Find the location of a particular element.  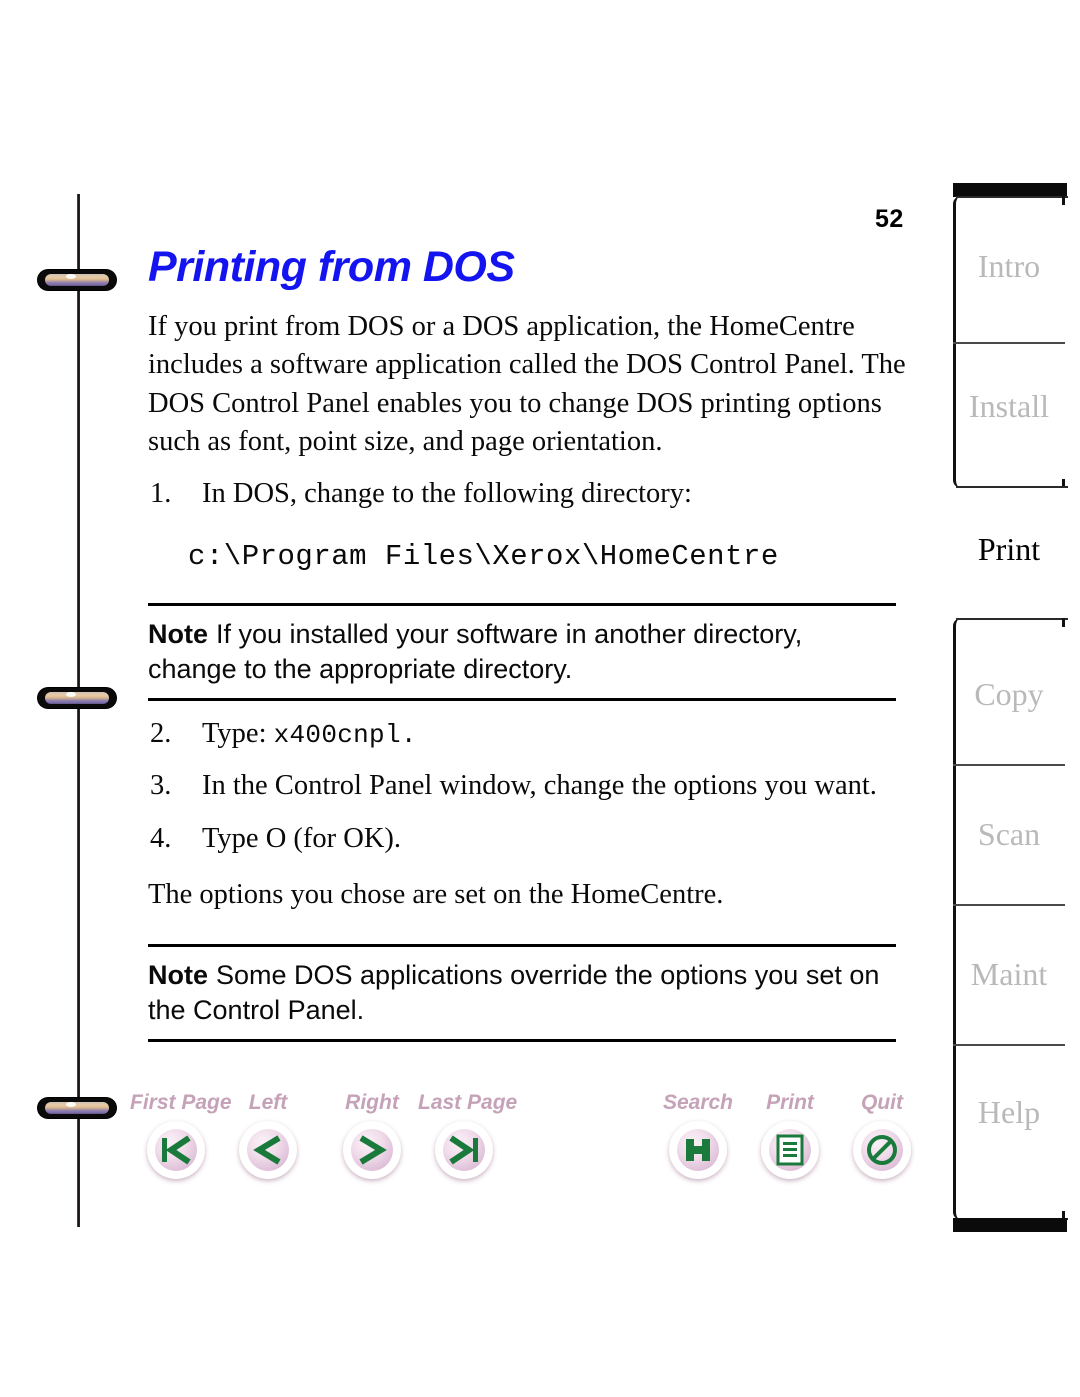

last-page-icon is located at coordinates (464, 1150).